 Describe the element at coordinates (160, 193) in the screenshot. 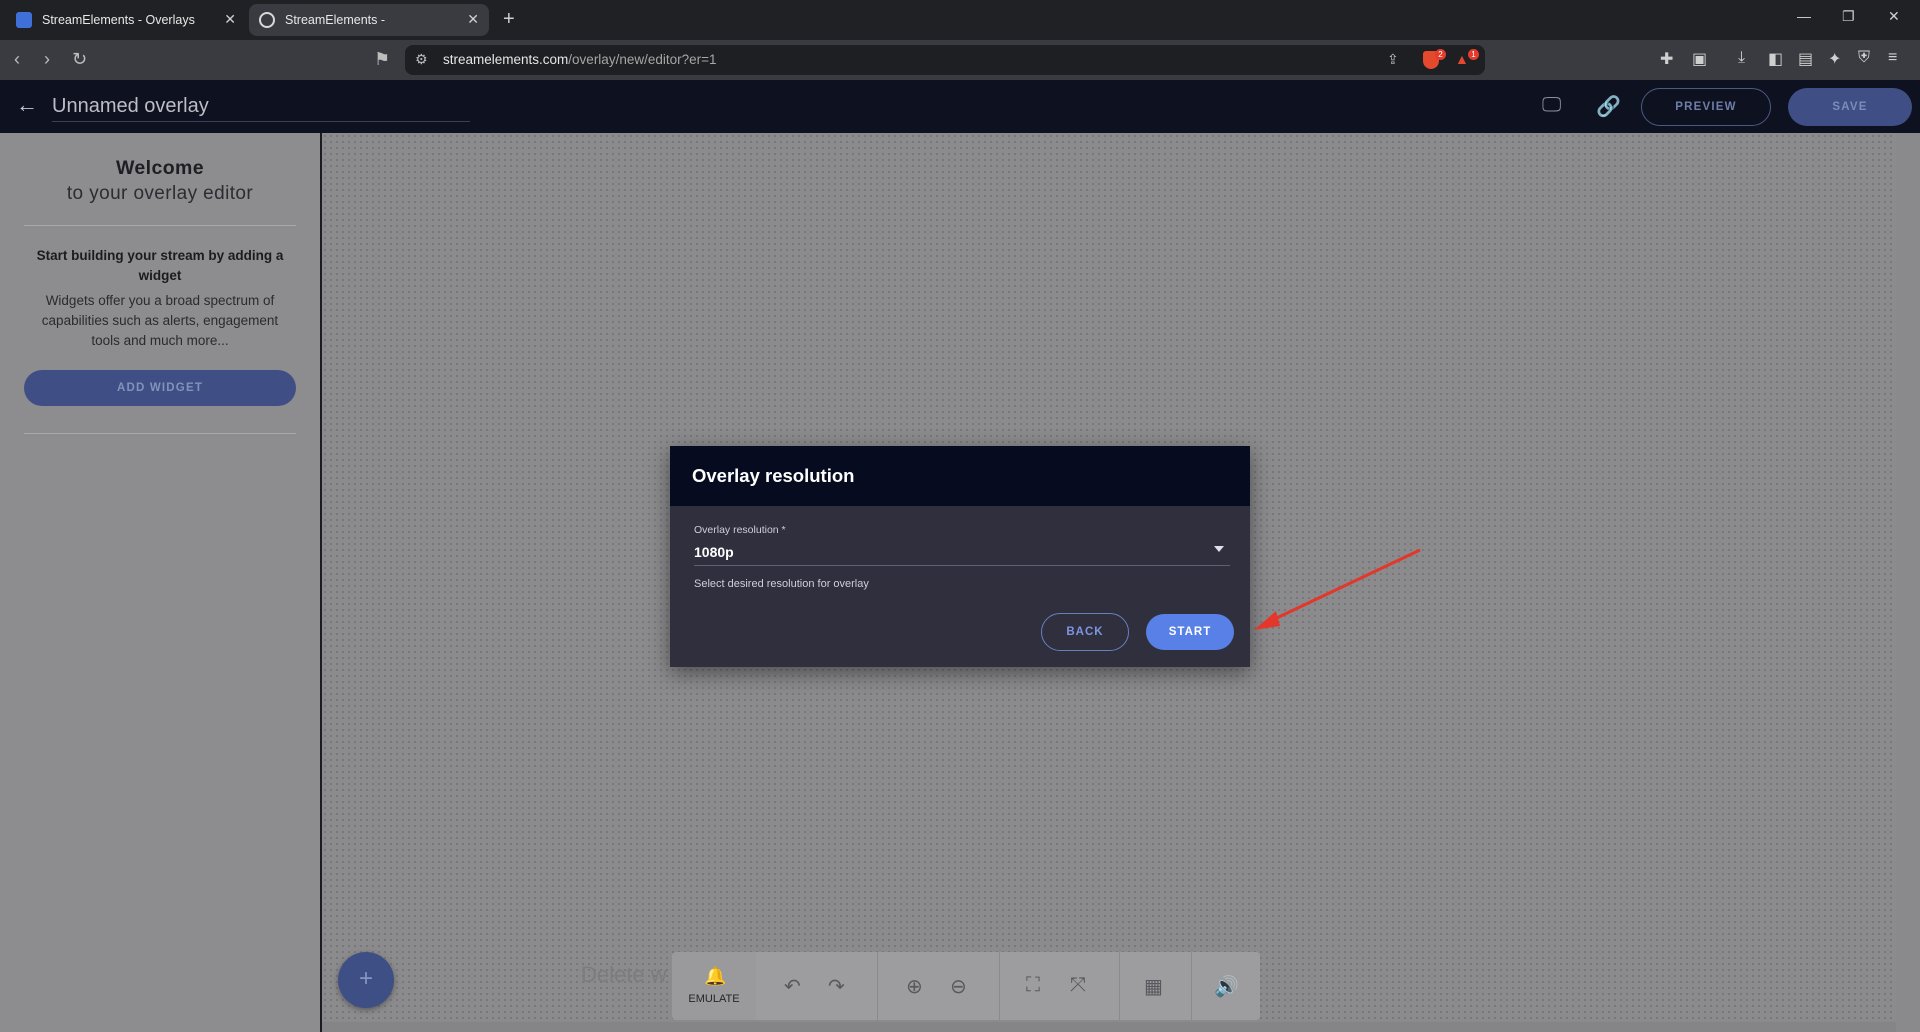

I see `welcome-subheading: to your overlay editor` at that location.